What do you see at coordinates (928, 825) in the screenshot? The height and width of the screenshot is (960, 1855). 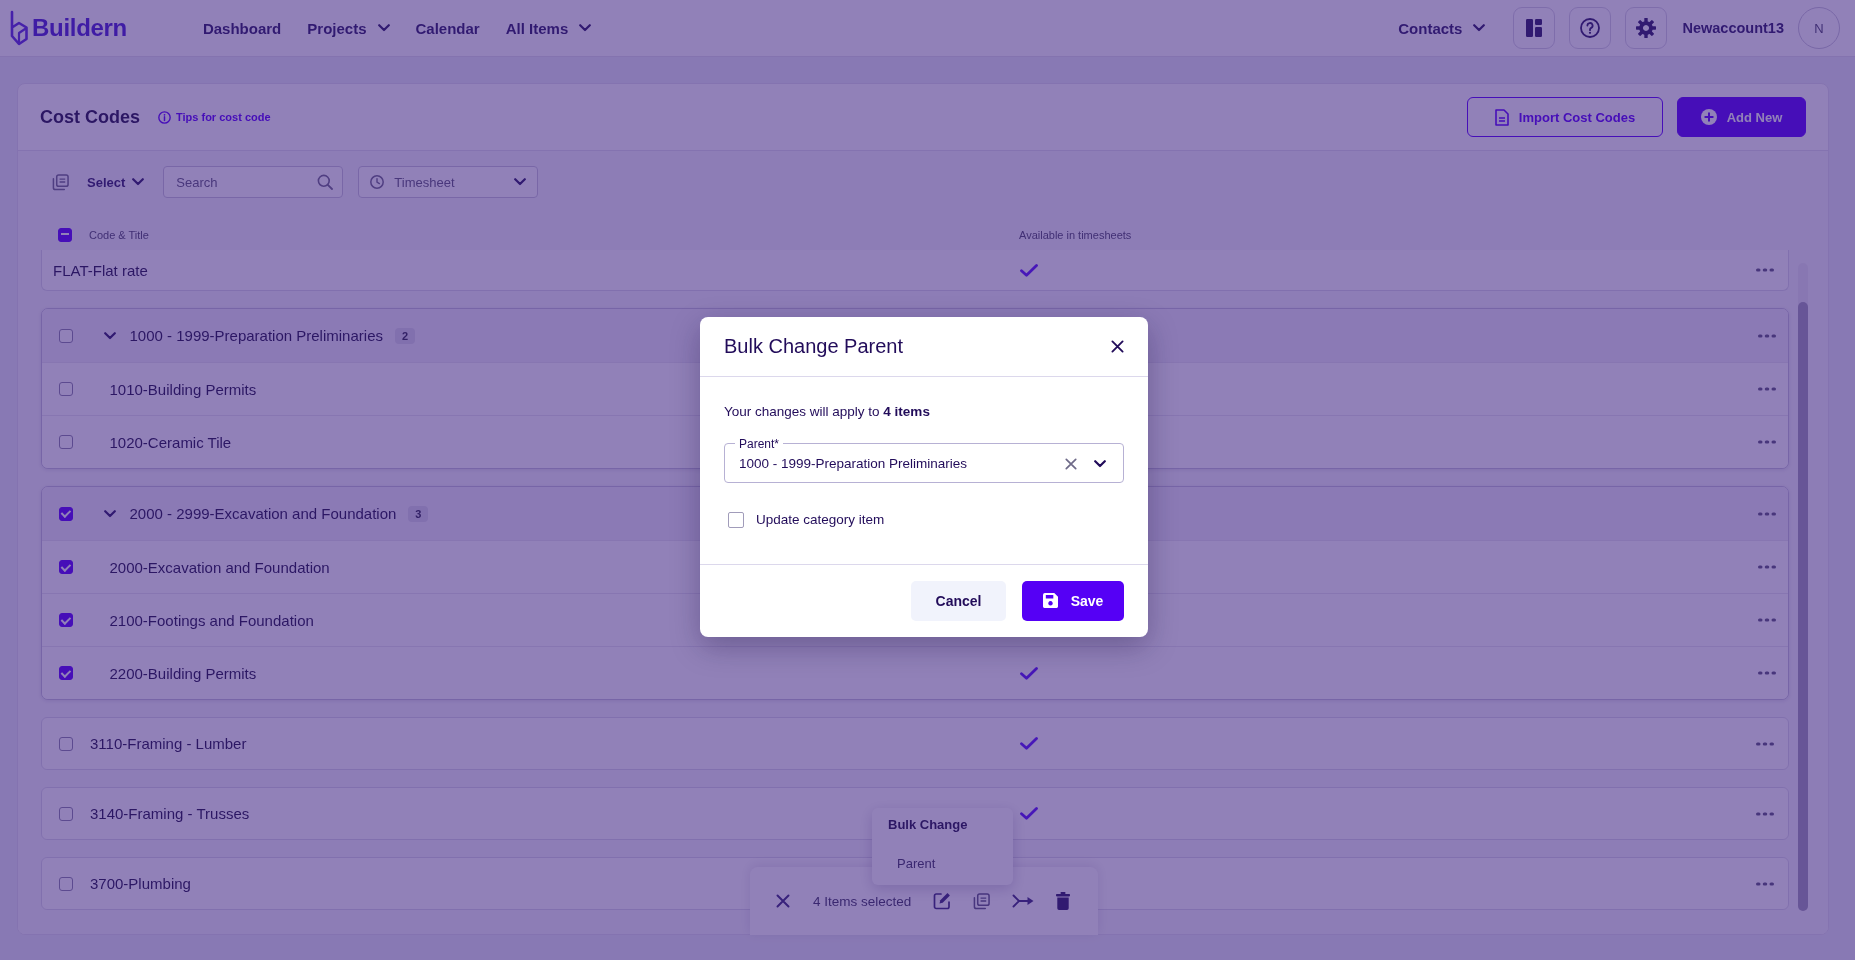 I see `menu-title: Bulk Change` at bounding box center [928, 825].